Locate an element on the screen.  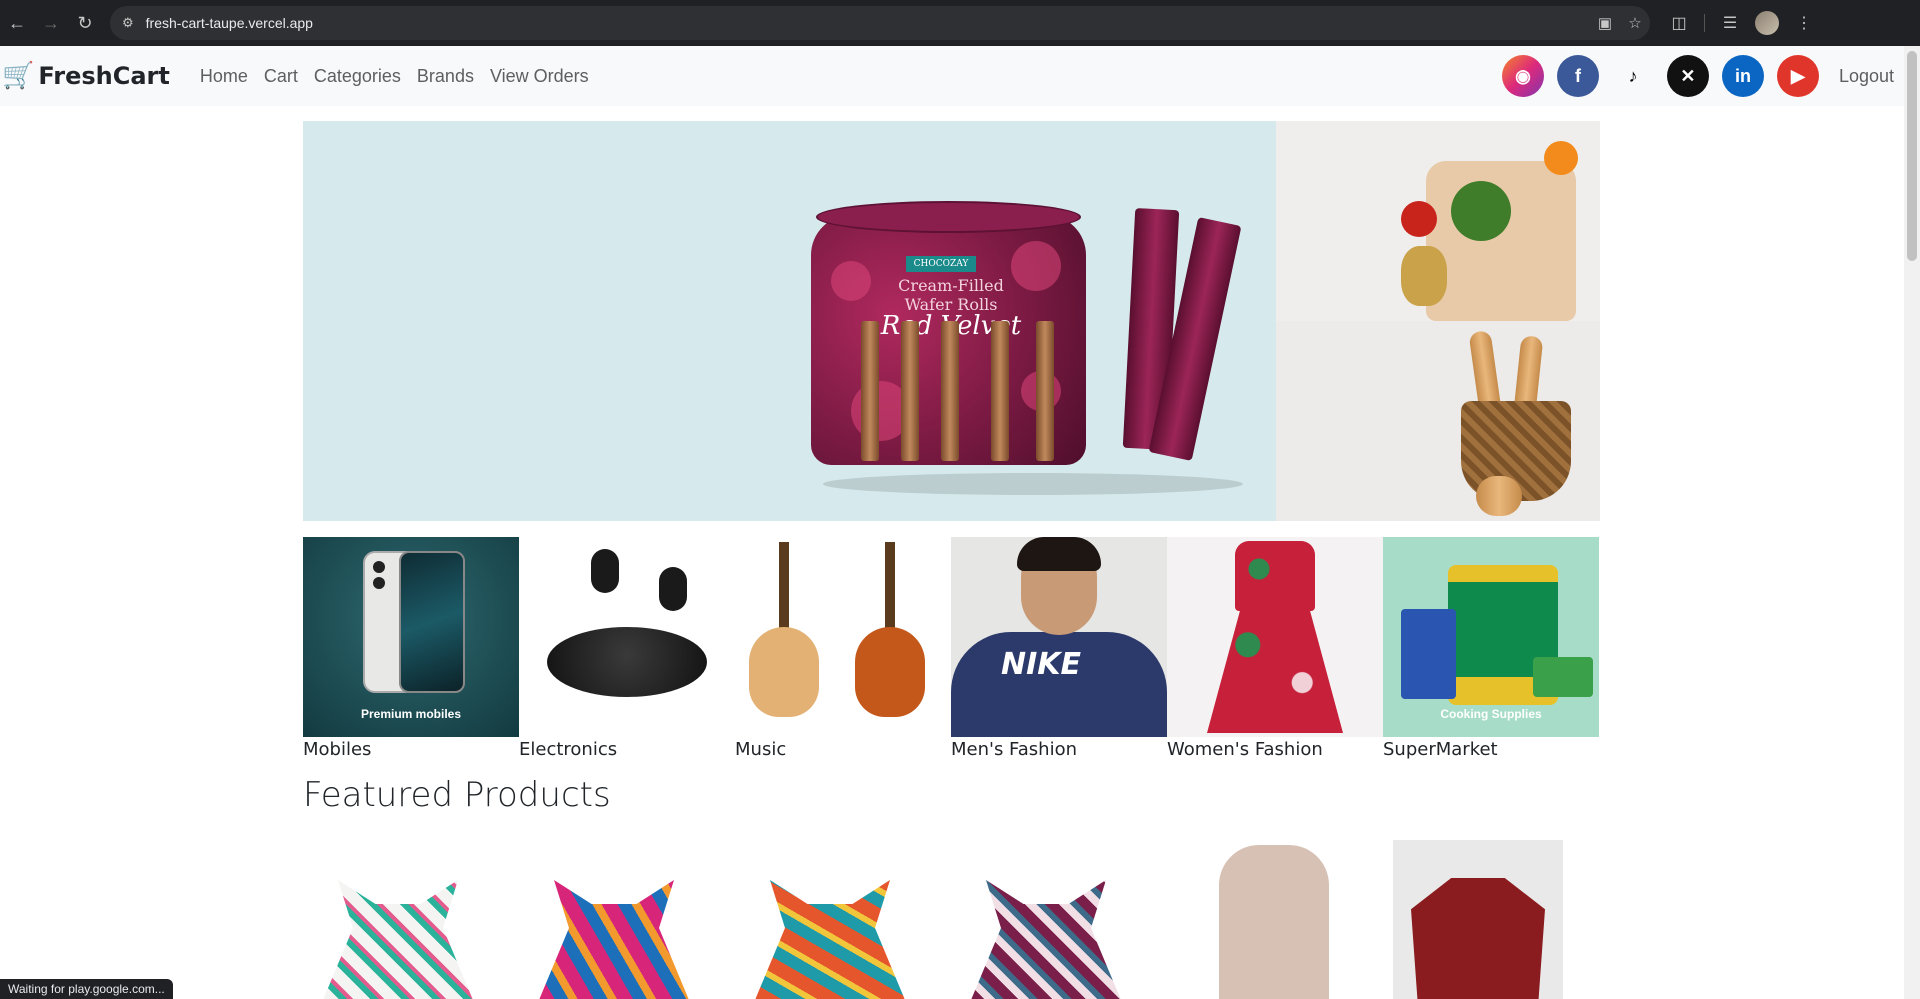
category-card: Electronics is located at coordinates (627, 652).